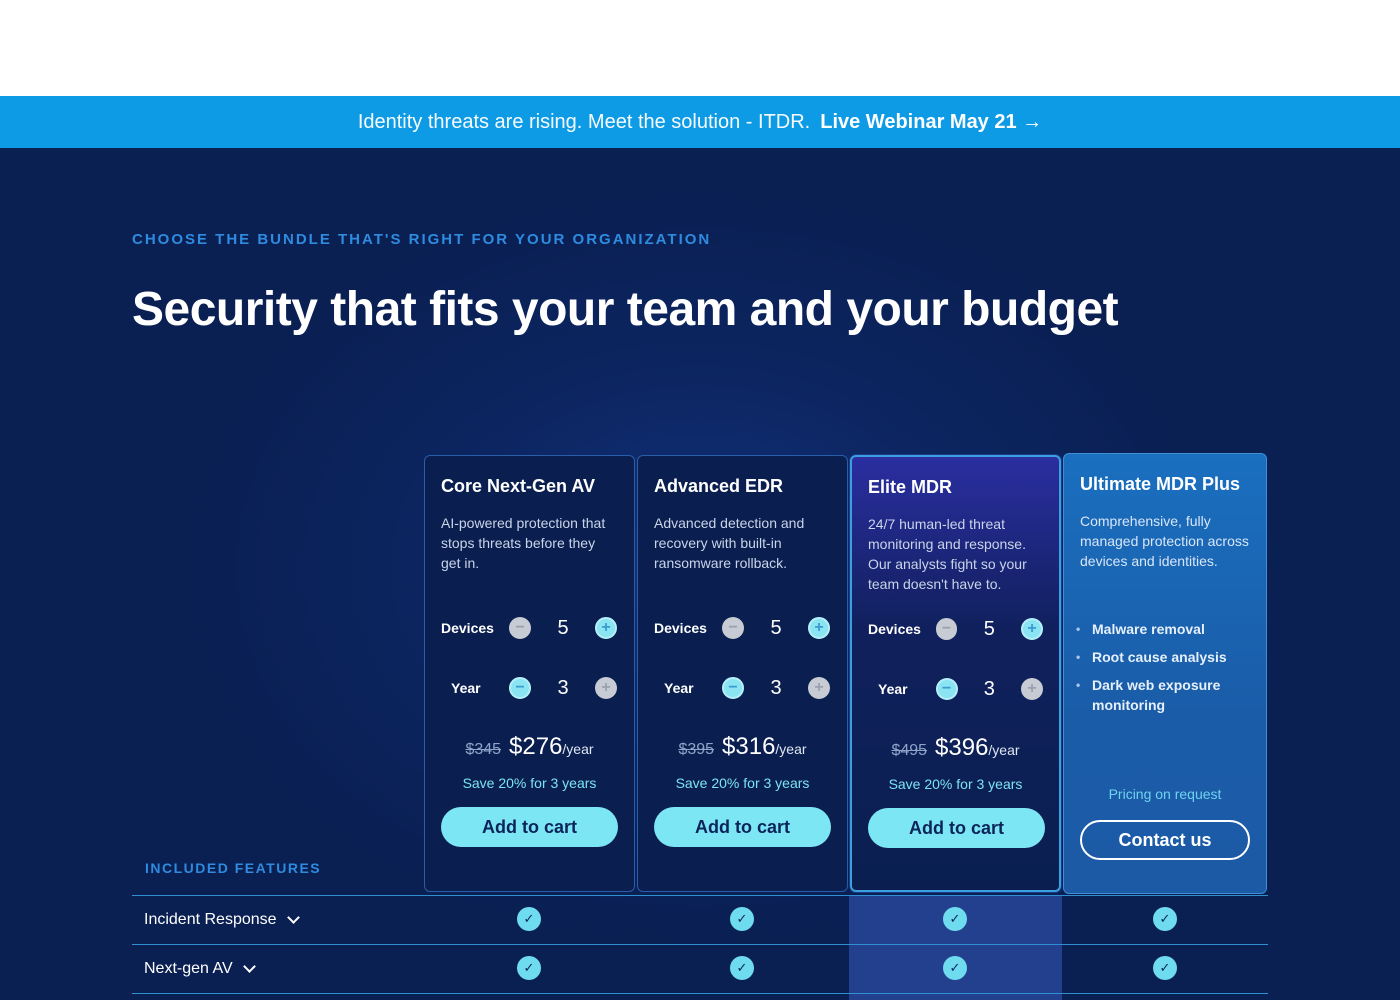 The height and width of the screenshot is (1000, 1400). What do you see at coordinates (931, 122) in the screenshot?
I see `webinar-link: Live Webinar May 21 →` at bounding box center [931, 122].